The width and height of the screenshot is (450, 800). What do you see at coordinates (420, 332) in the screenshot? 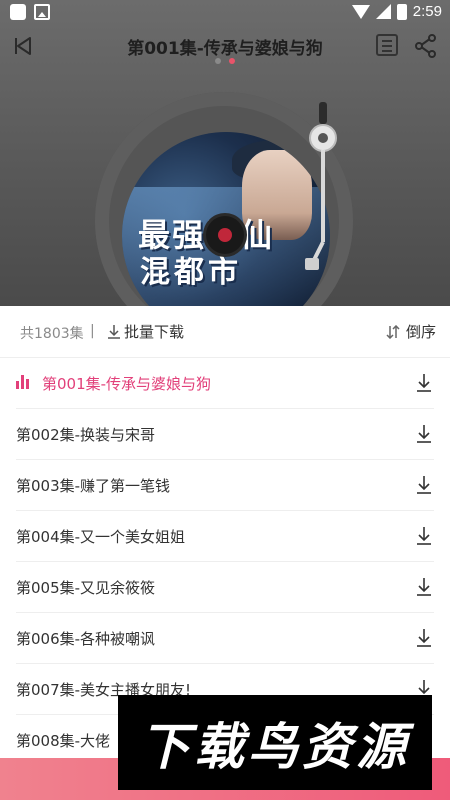
I see `sort-label: 倒序` at bounding box center [420, 332].